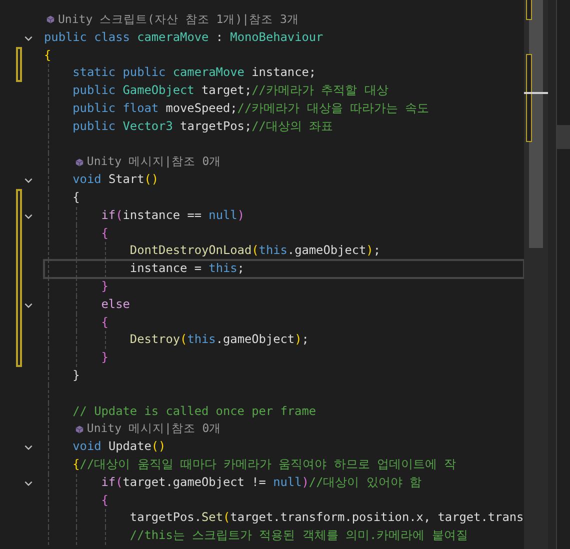  Describe the element at coordinates (195, 411) in the screenshot. I see `code-line: // Update is called once per frame` at that location.